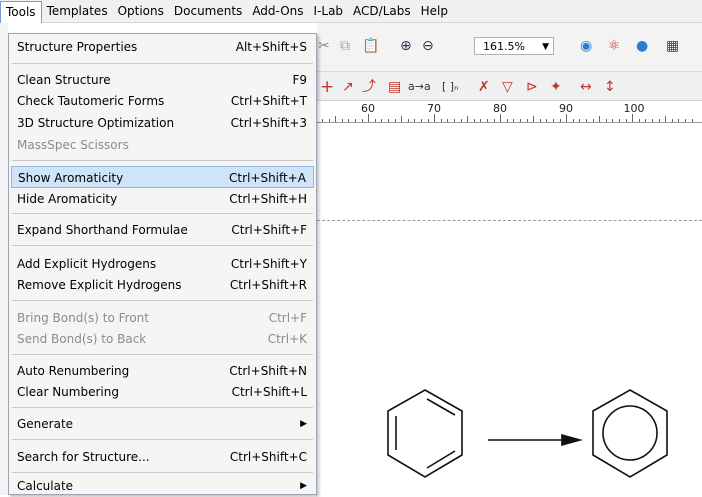 The width and height of the screenshot is (702, 497). I want to click on chart-icon: ▦, so click(672, 46).